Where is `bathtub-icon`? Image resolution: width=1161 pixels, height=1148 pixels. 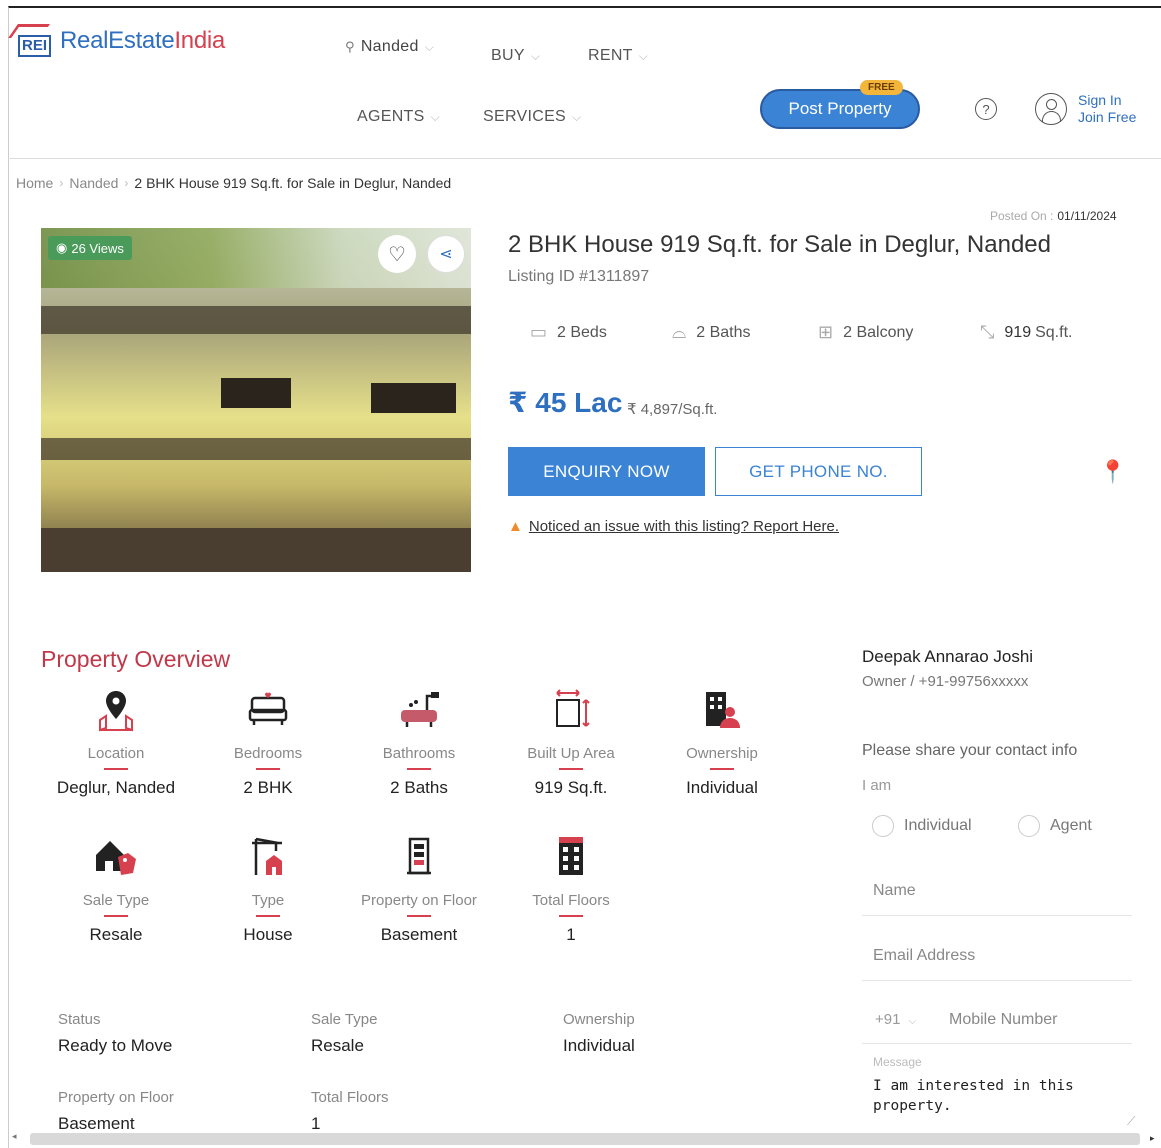 bathtub-icon is located at coordinates (419, 710).